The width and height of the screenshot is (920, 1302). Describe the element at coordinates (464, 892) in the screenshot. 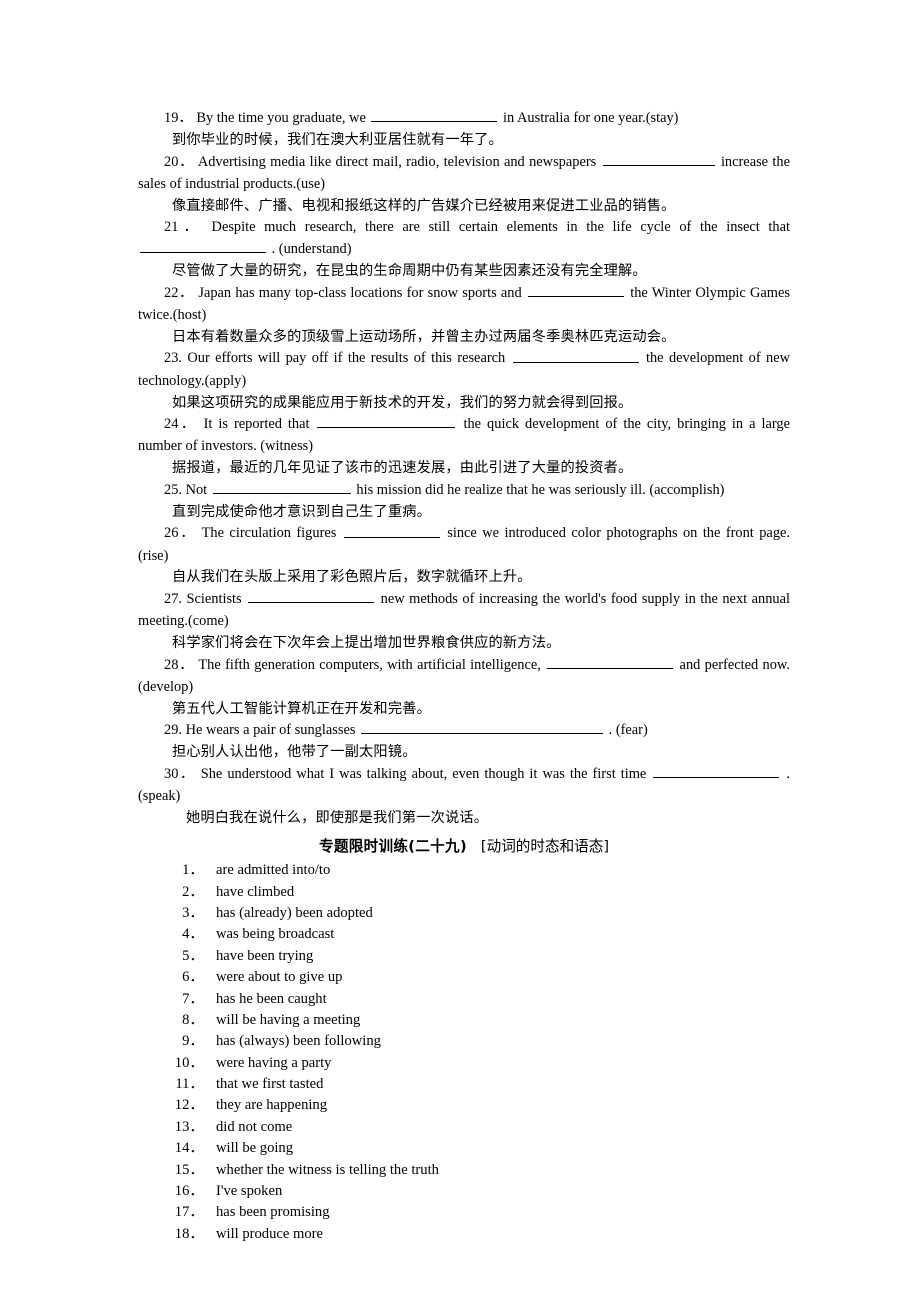

I see `answer-item: 2． have climbed` at that location.